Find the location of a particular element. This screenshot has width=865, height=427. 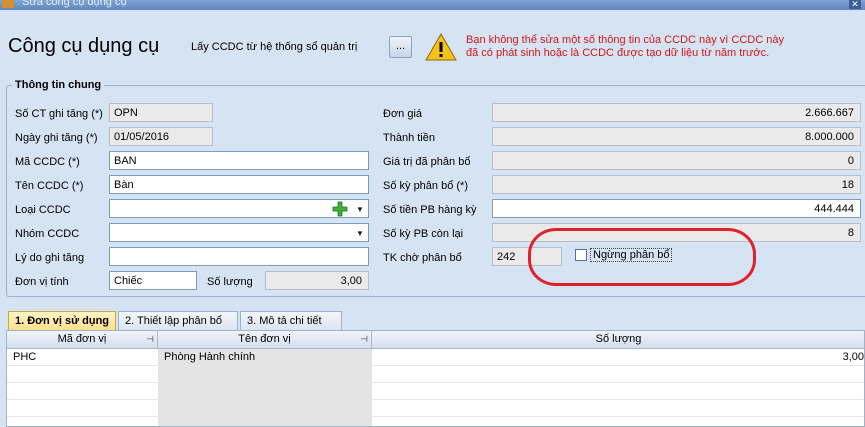

column-header-label: Tên đơn vị is located at coordinates (264, 339).